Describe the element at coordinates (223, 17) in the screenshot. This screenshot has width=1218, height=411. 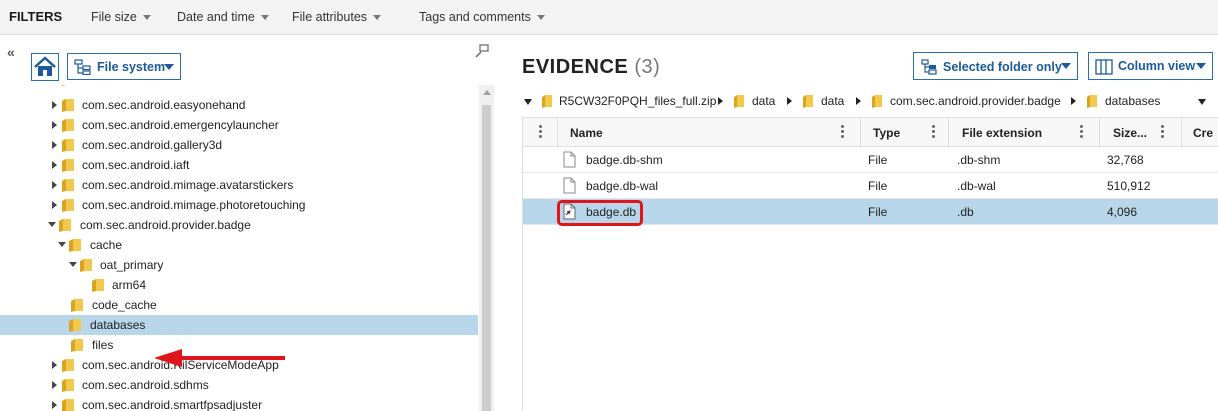
I see `filter-date-time: Date and time` at that location.